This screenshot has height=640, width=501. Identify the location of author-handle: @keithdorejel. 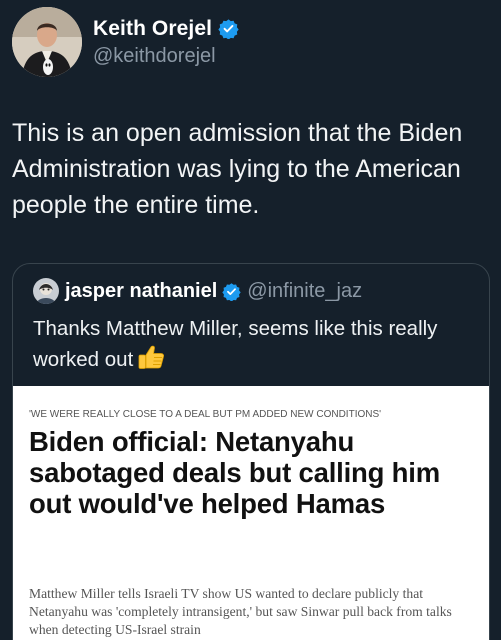
(166, 56).